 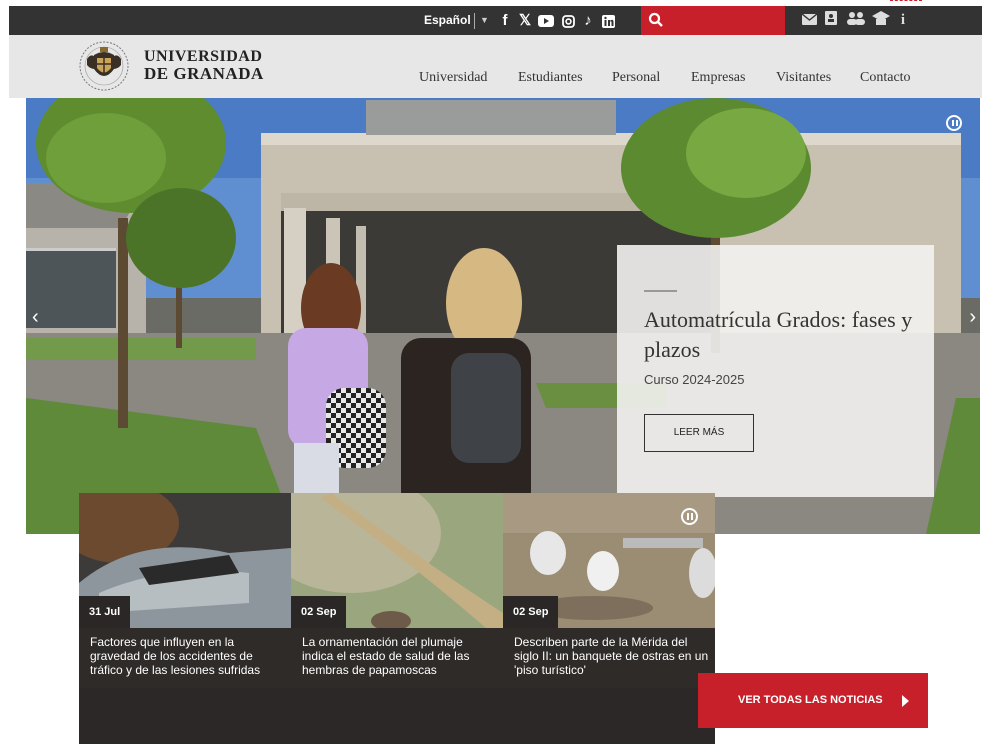 I want to click on school-icon, so click(x=881, y=20).